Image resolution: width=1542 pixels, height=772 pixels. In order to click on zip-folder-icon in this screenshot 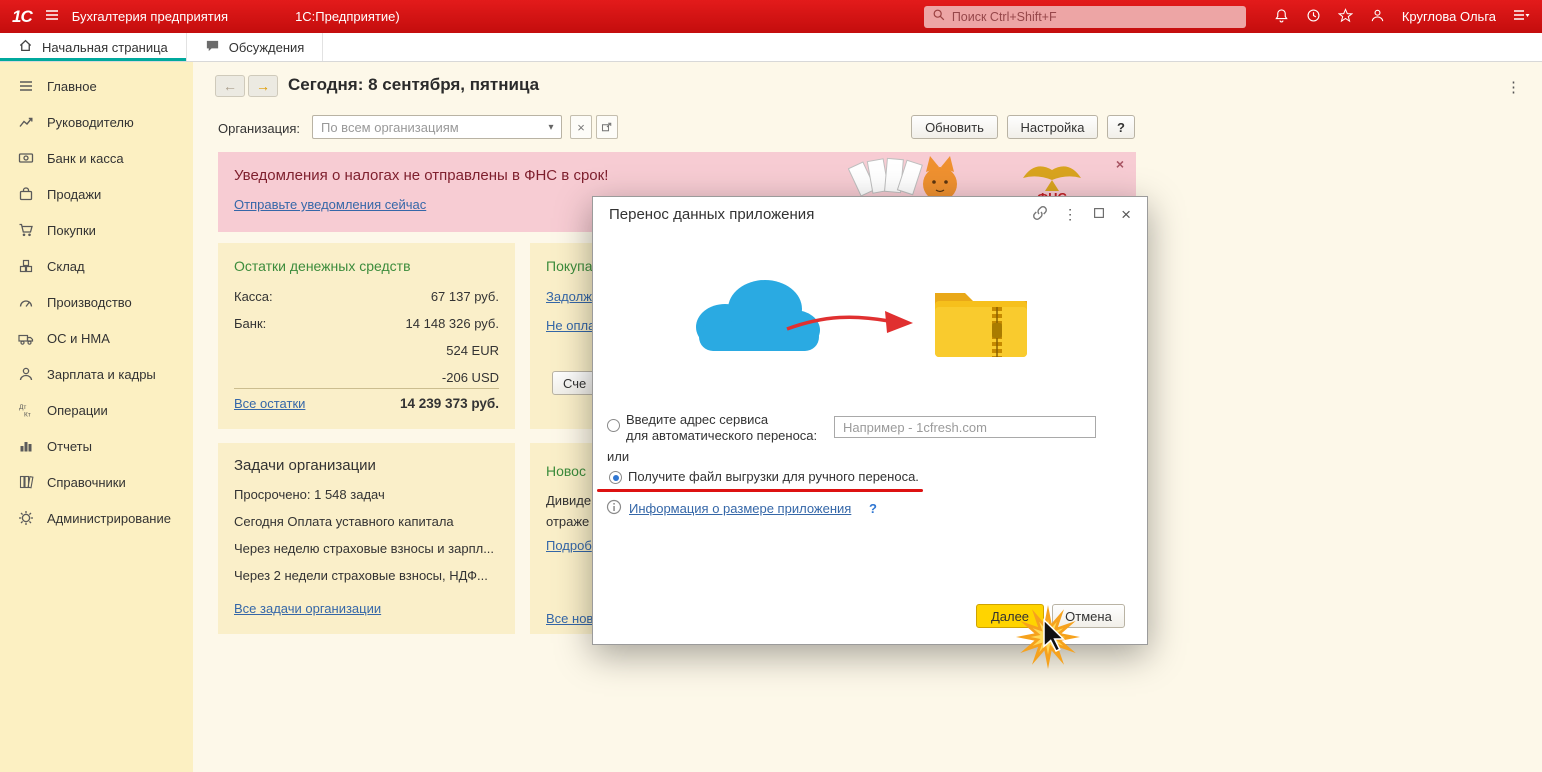, I will do `click(981, 323)`.